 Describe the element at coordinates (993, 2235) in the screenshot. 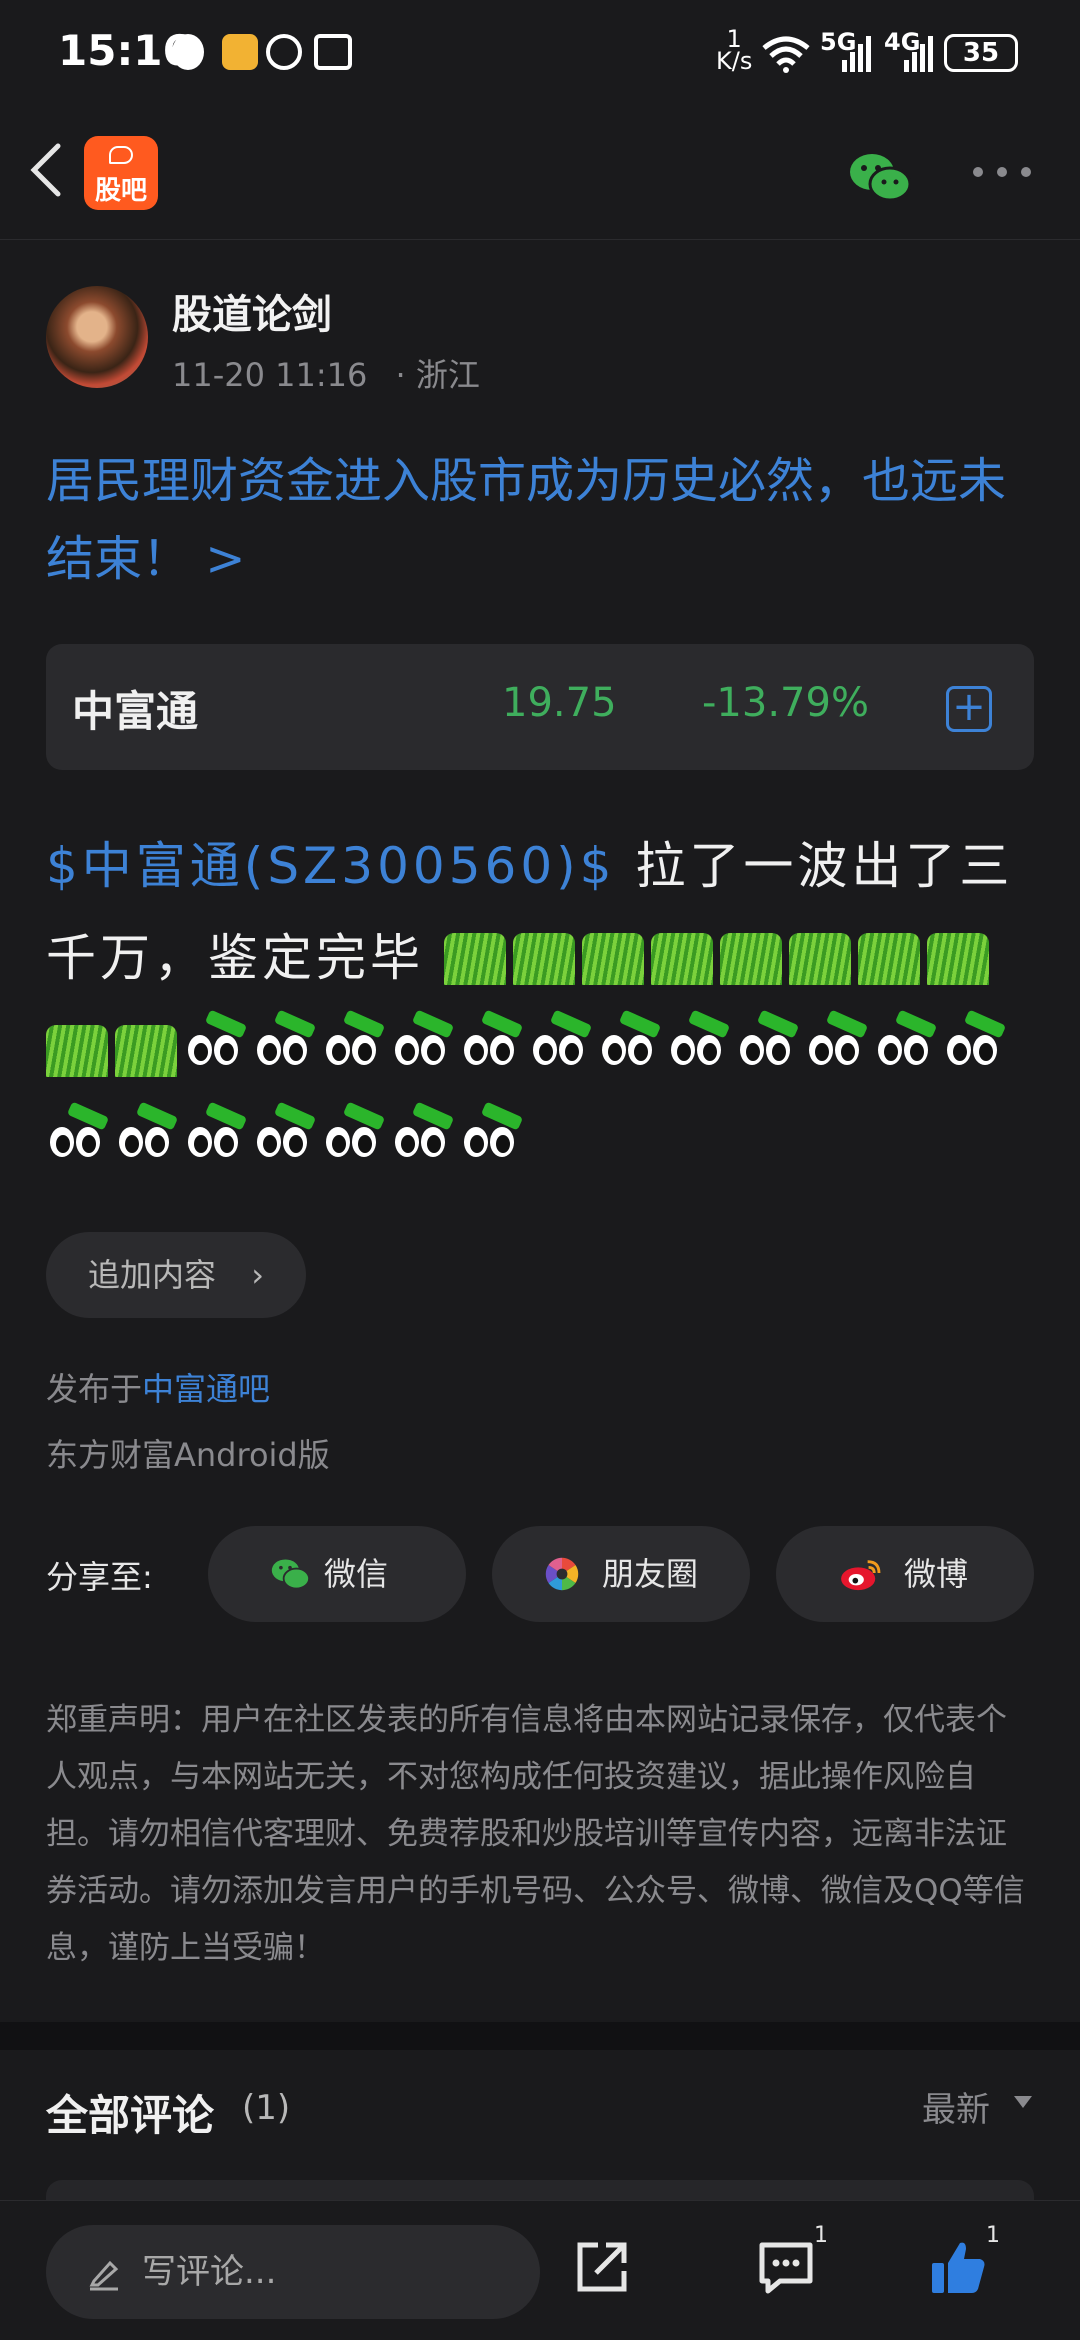

I see `like-count-badge: 1` at that location.